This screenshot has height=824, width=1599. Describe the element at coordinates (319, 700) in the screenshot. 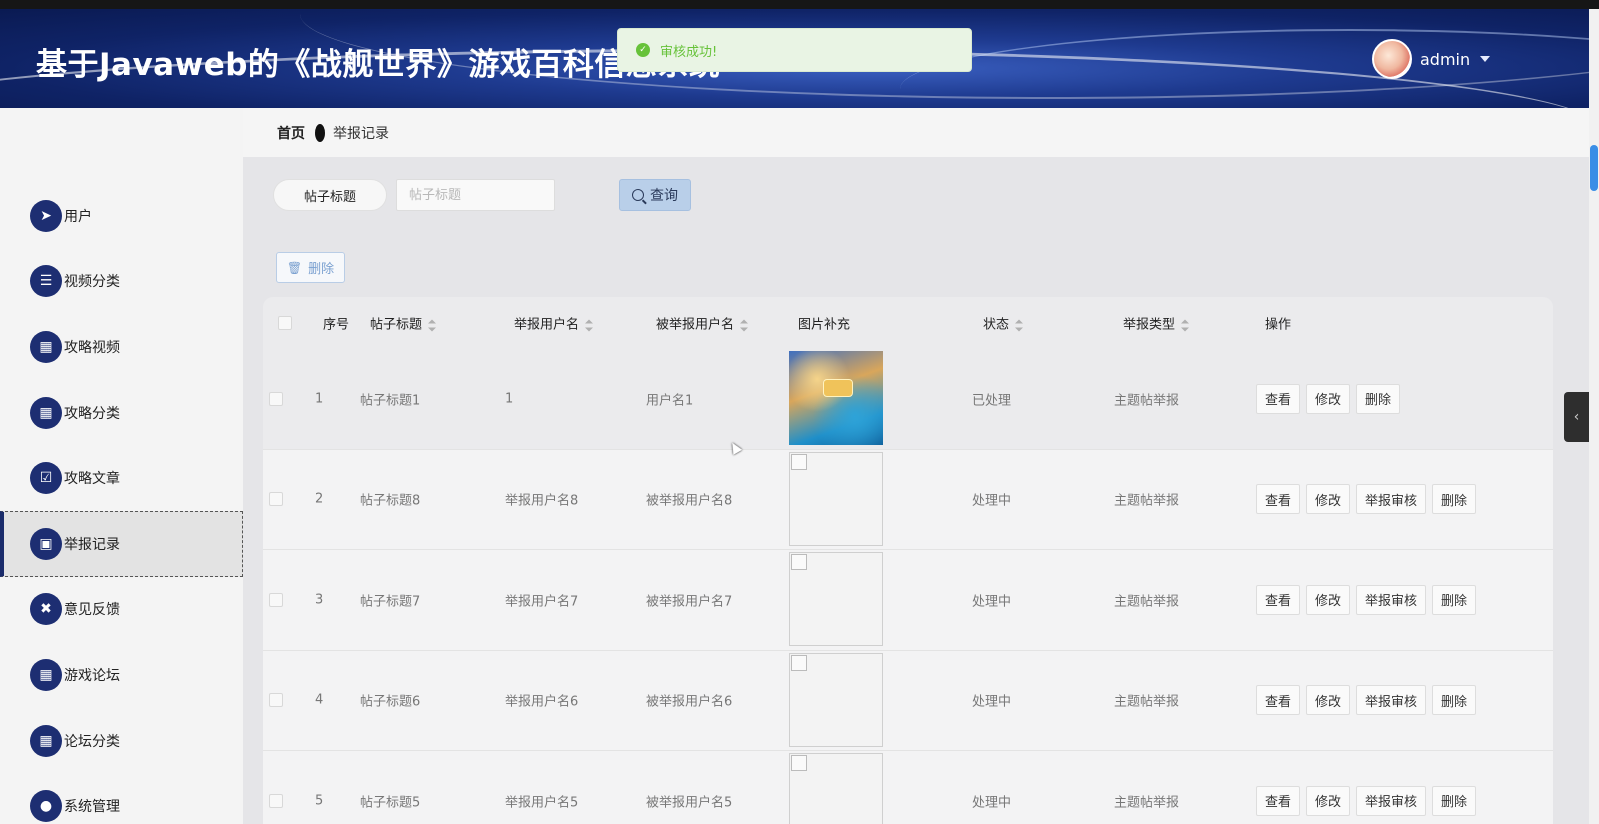

I see `cell-index: 4` at that location.